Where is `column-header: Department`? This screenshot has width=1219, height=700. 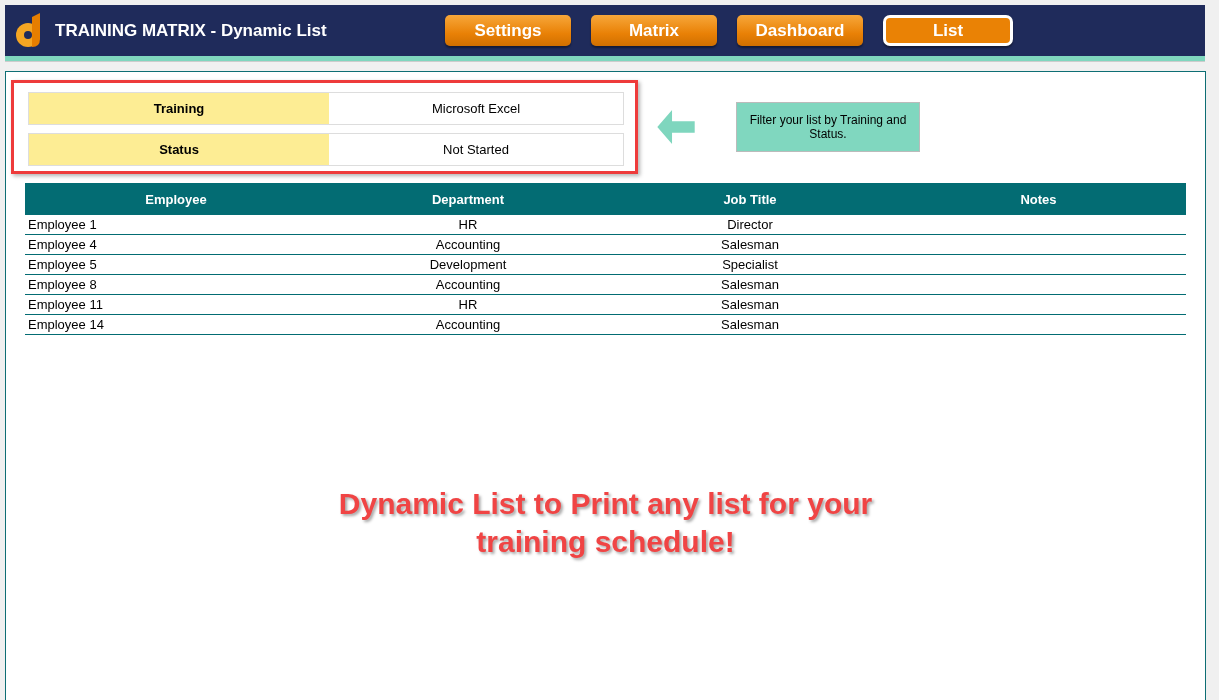 column-header: Department is located at coordinates (468, 199).